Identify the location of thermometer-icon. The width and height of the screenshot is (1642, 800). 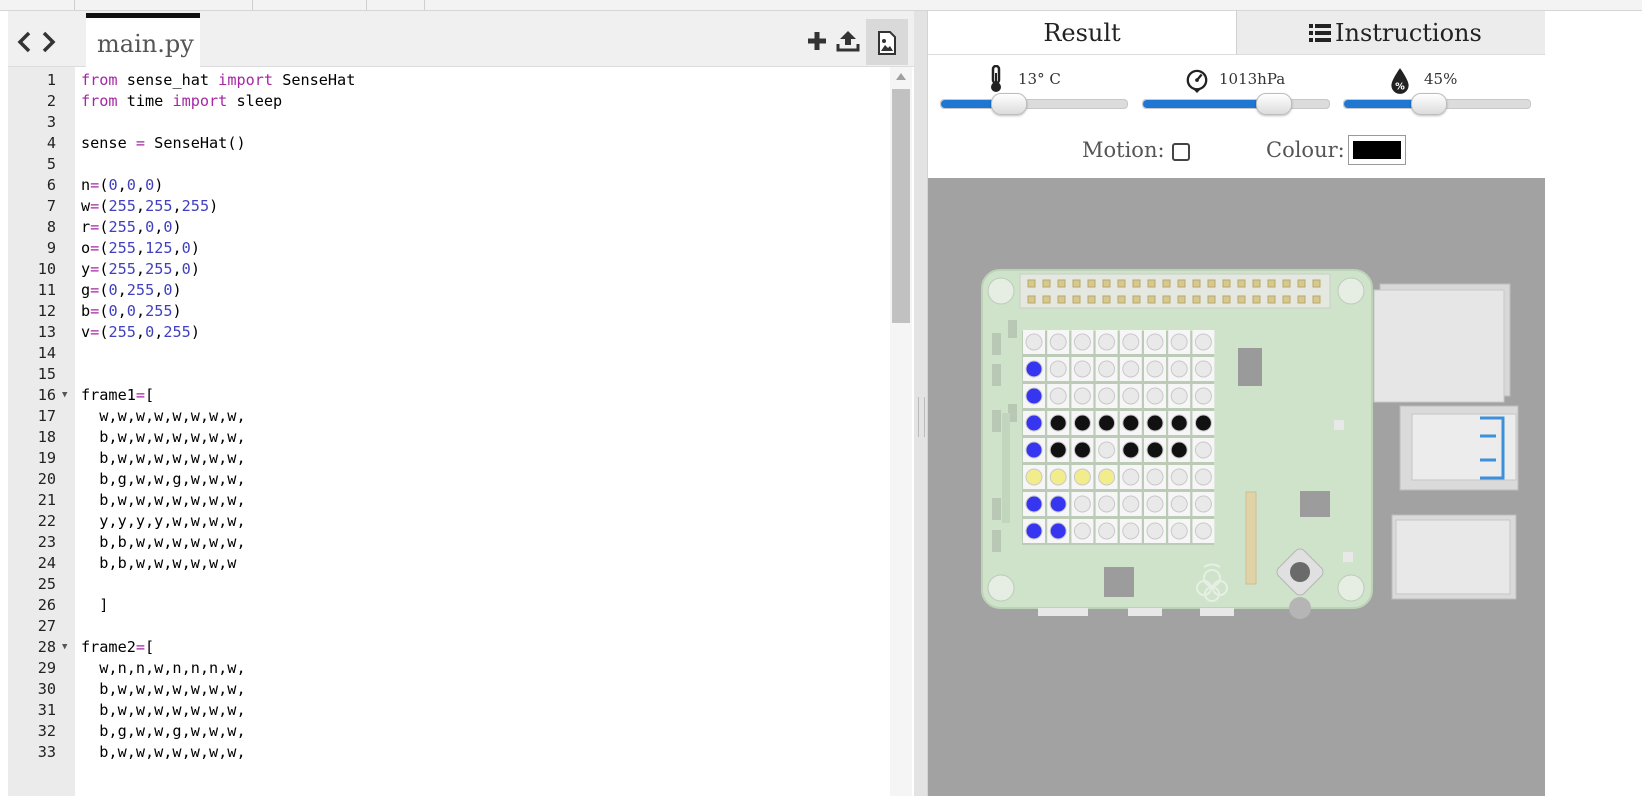
(996, 78).